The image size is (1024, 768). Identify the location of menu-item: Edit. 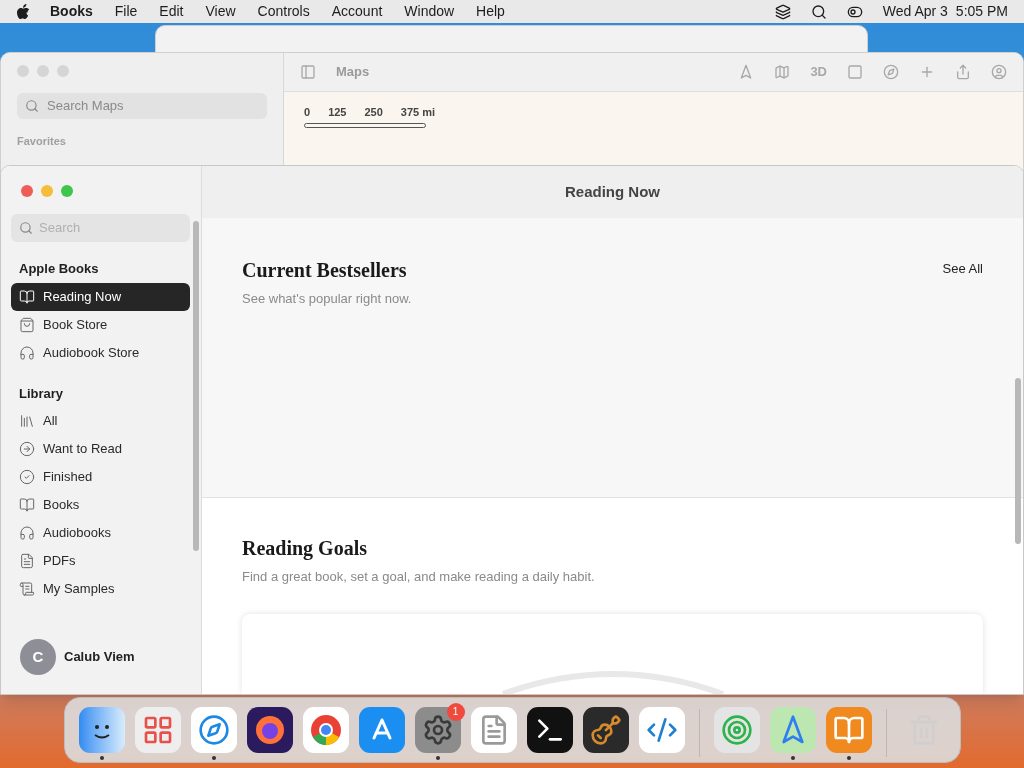
(171, 11).